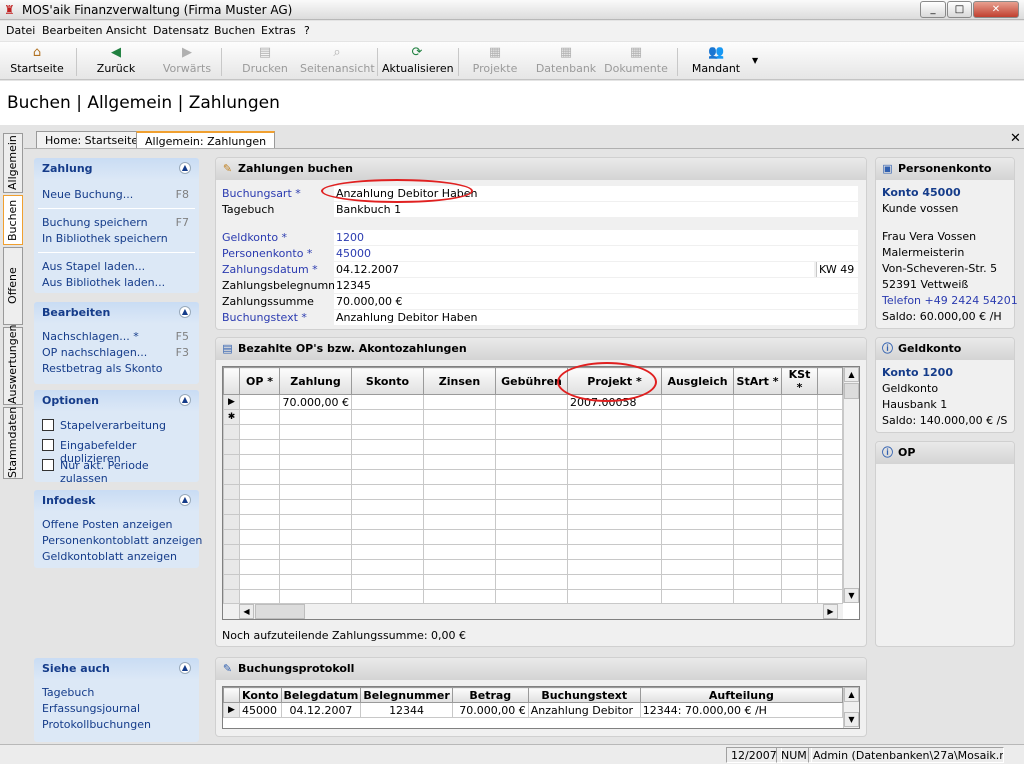 The height and width of the screenshot is (764, 1024). What do you see at coordinates (959, 9) in the screenshot?
I see `maximize-button: □` at bounding box center [959, 9].